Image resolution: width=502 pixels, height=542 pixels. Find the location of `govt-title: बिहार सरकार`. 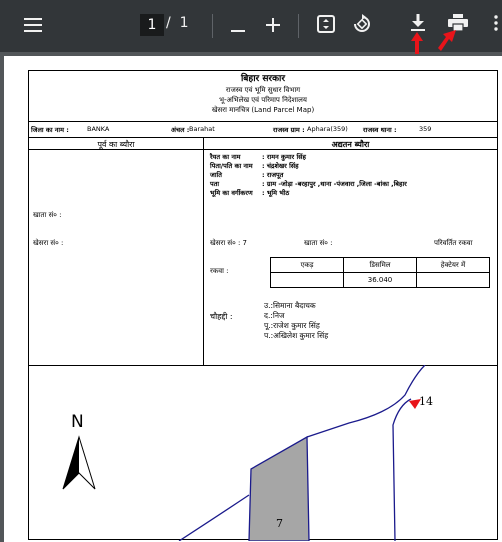

govt-title: बिहार सरकार is located at coordinates (263, 79).